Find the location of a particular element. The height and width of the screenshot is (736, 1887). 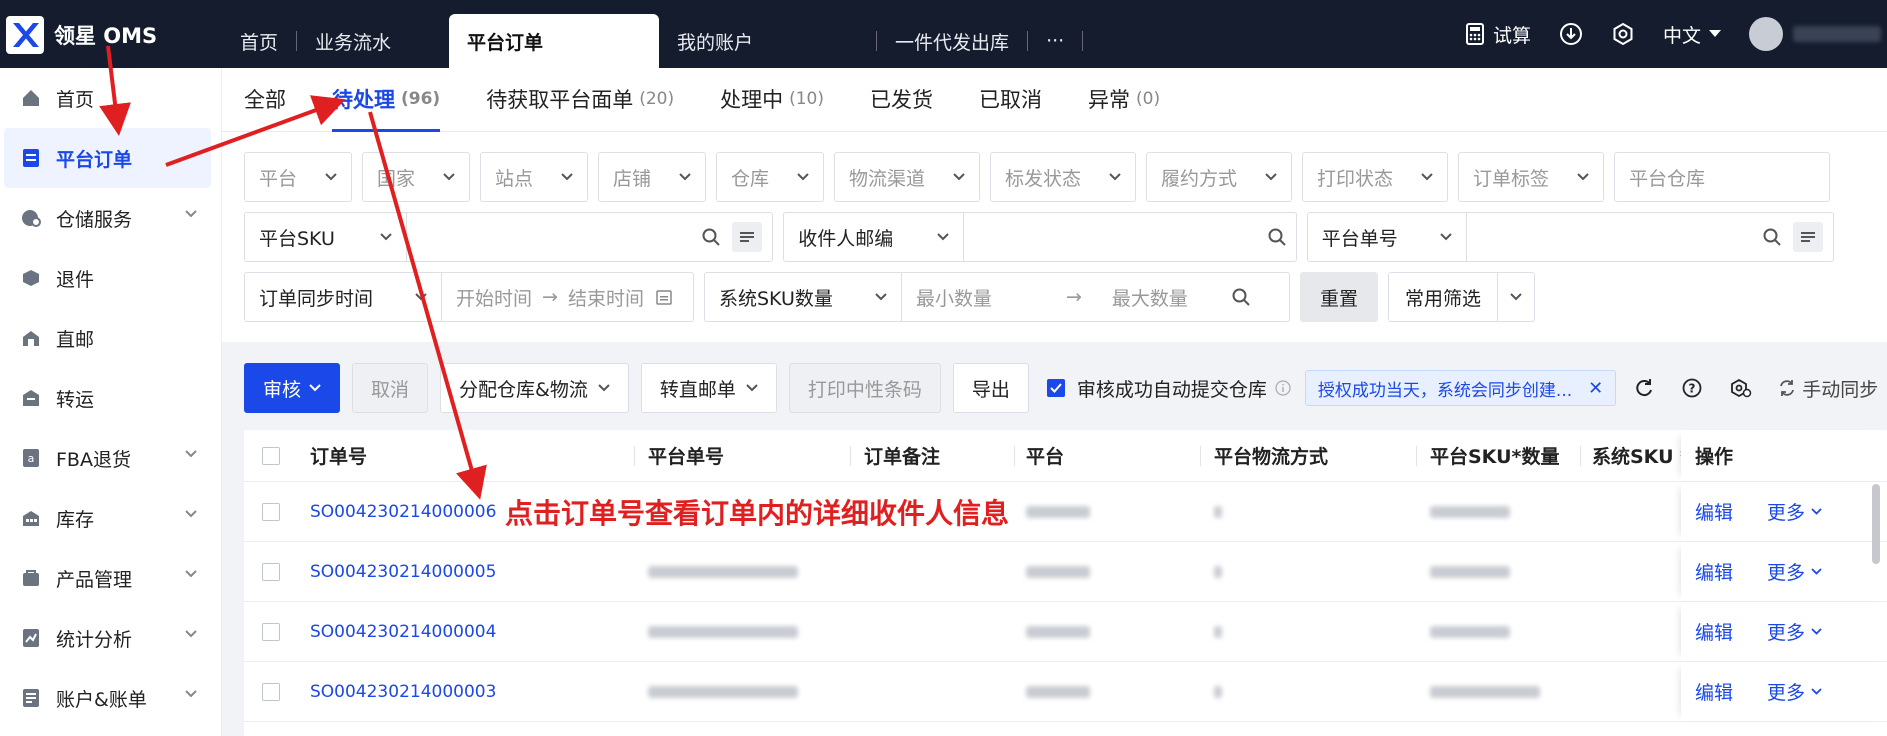

download-button is located at coordinates (1571, 34).